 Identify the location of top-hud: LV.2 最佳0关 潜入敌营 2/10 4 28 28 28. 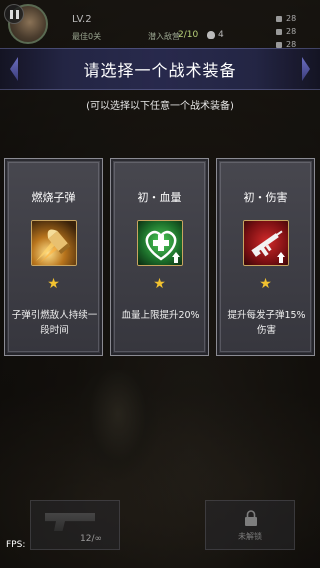
(160, 25).